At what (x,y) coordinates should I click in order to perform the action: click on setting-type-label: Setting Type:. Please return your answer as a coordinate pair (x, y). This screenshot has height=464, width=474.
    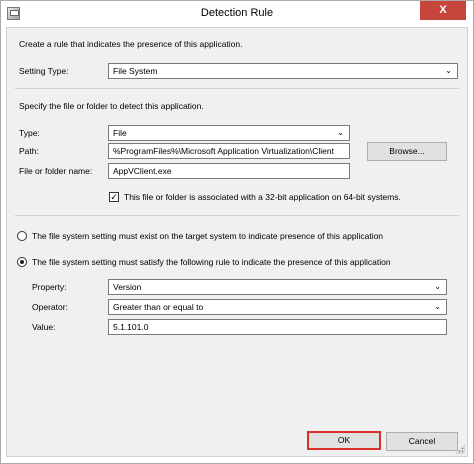
    Looking at the image, I should click on (44, 71).